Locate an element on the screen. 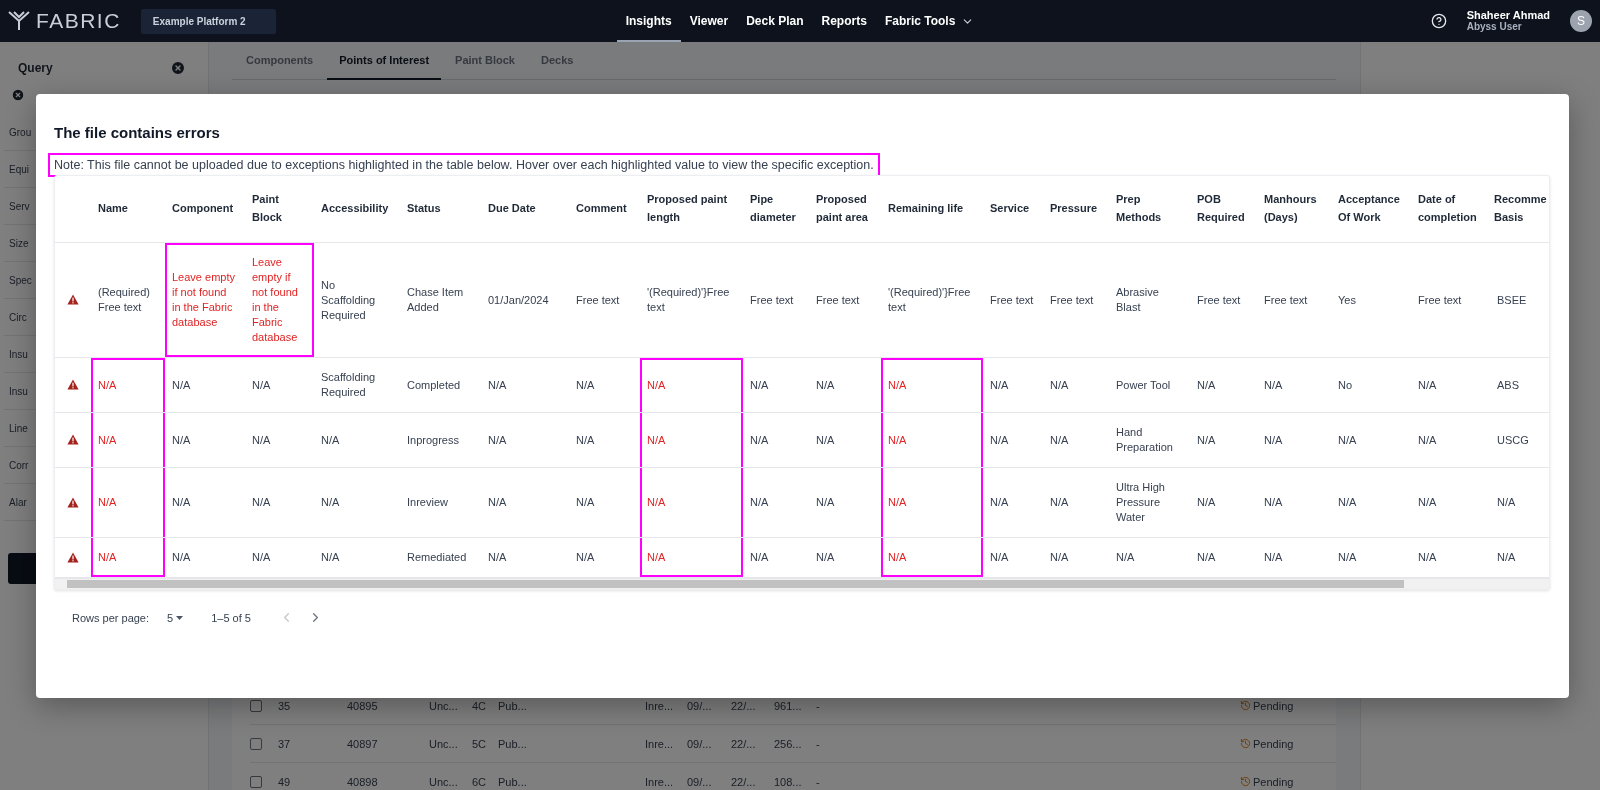 The width and height of the screenshot is (1600, 790). nav-item: Reports is located at coordinates (844, 21).